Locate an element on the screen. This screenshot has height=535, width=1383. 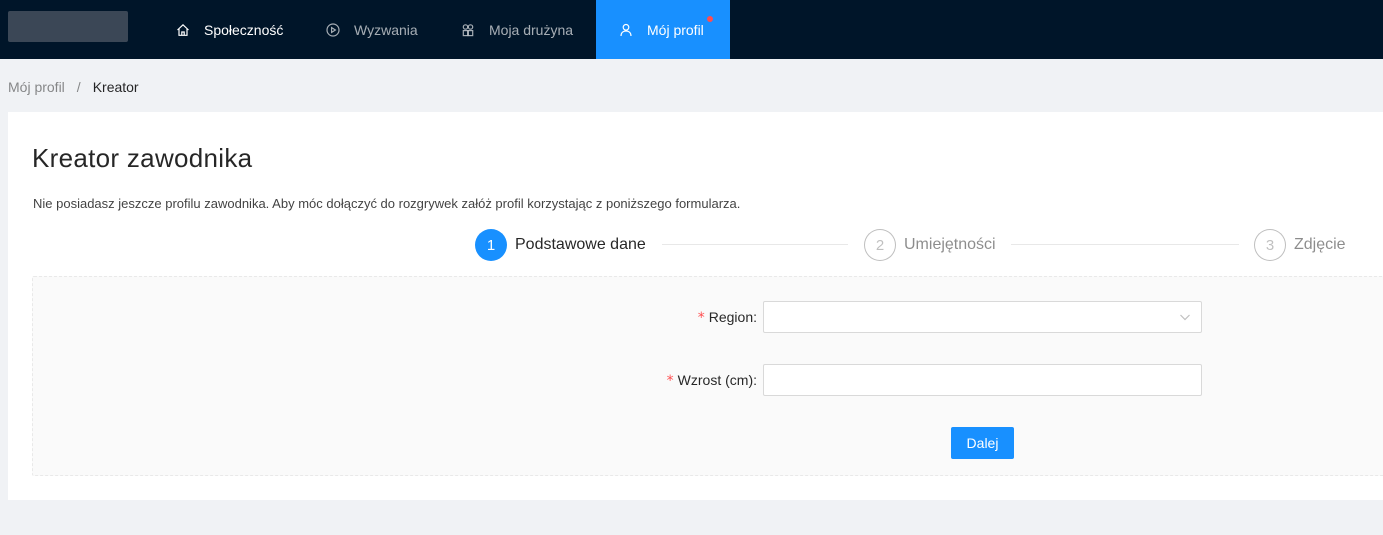
user-icon is located at coordinates (626, 30).